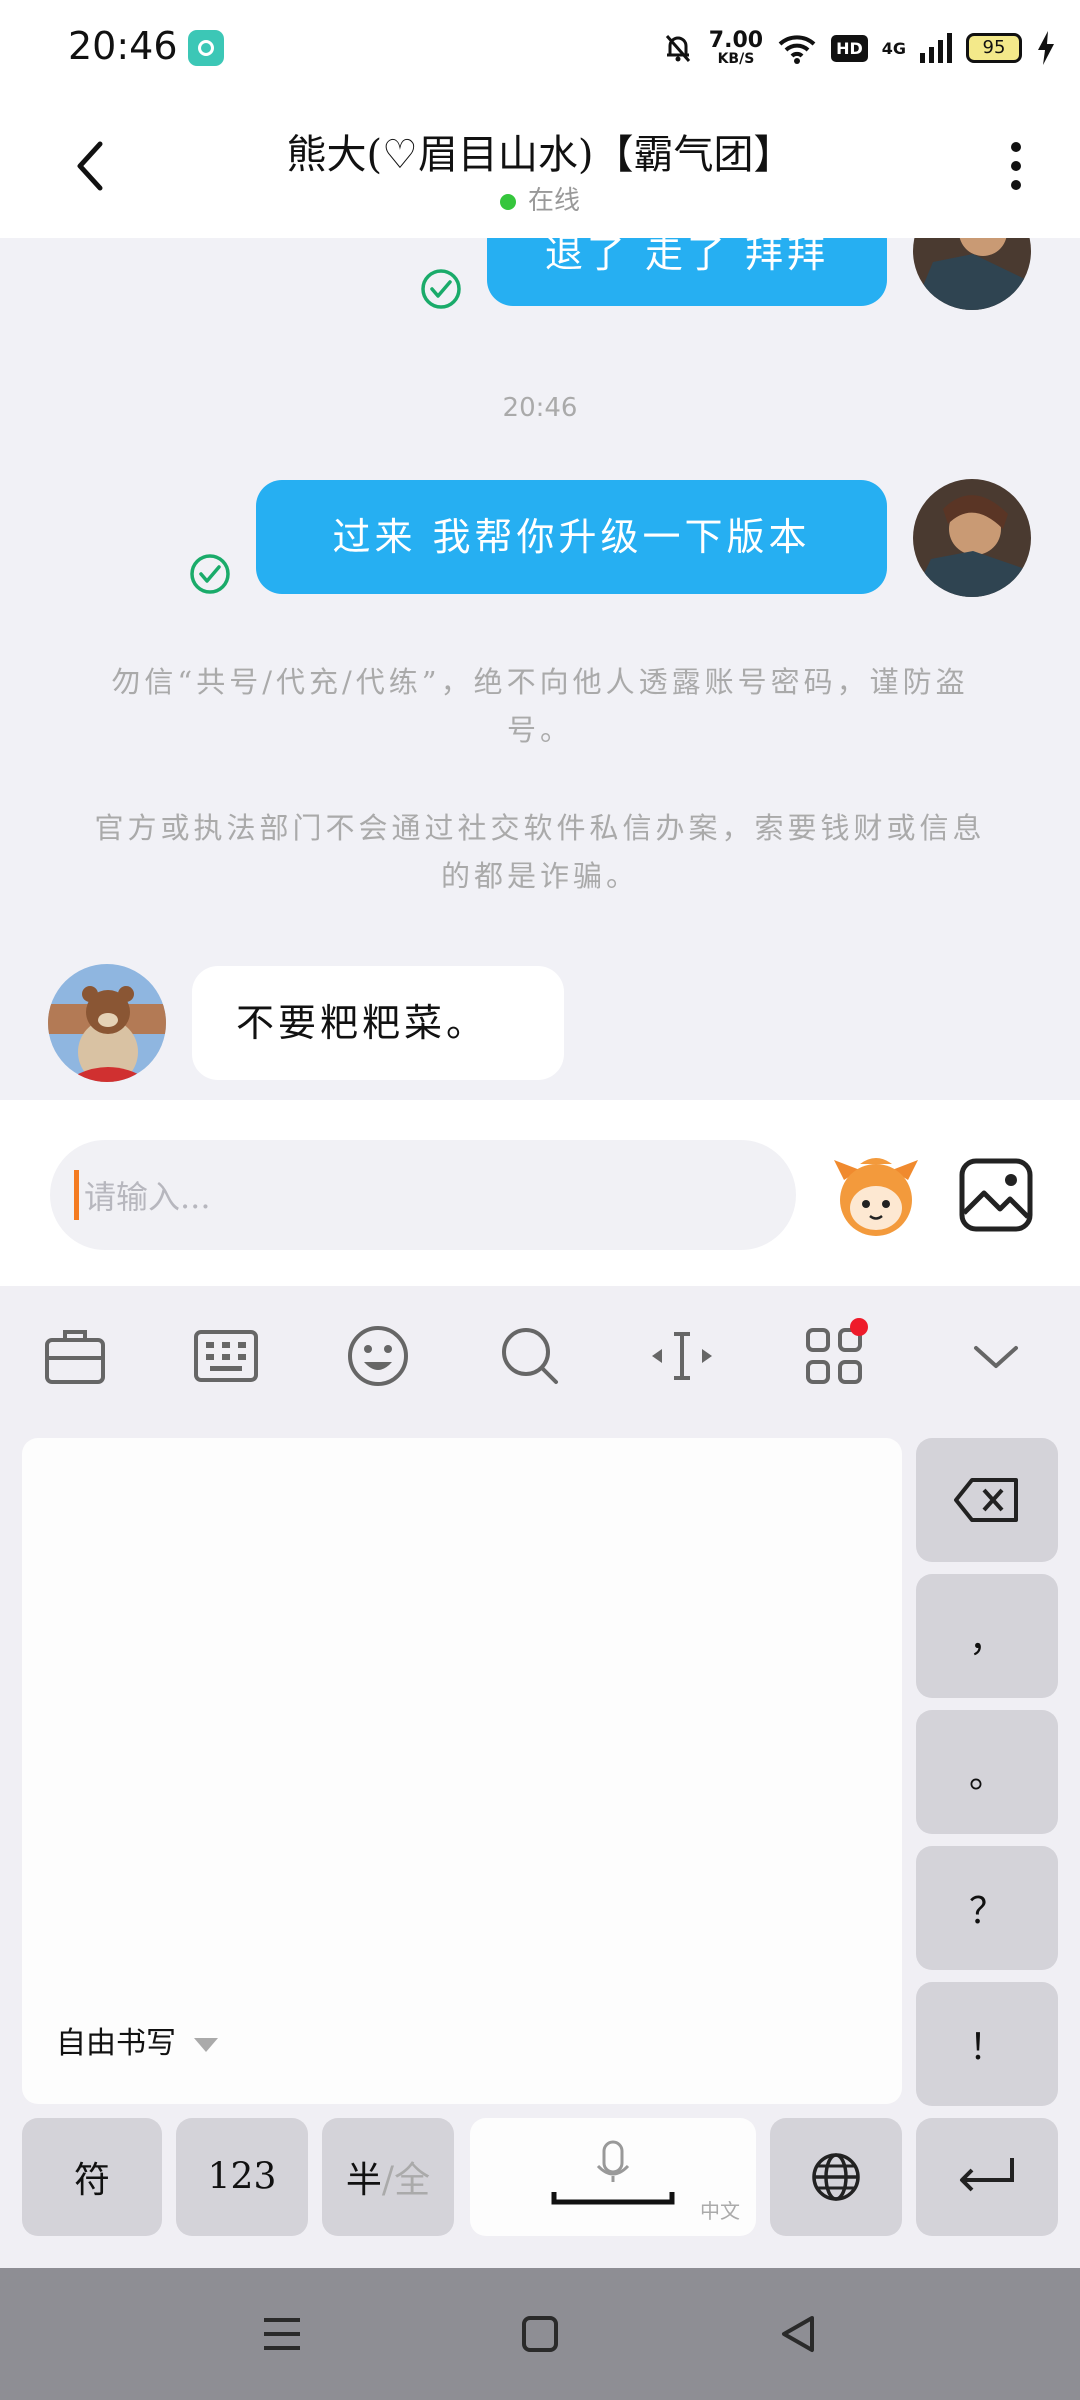 The width and height of the screenshot is (1080, 2400). I want to click on comma-key: ，, so click(987, 1636).